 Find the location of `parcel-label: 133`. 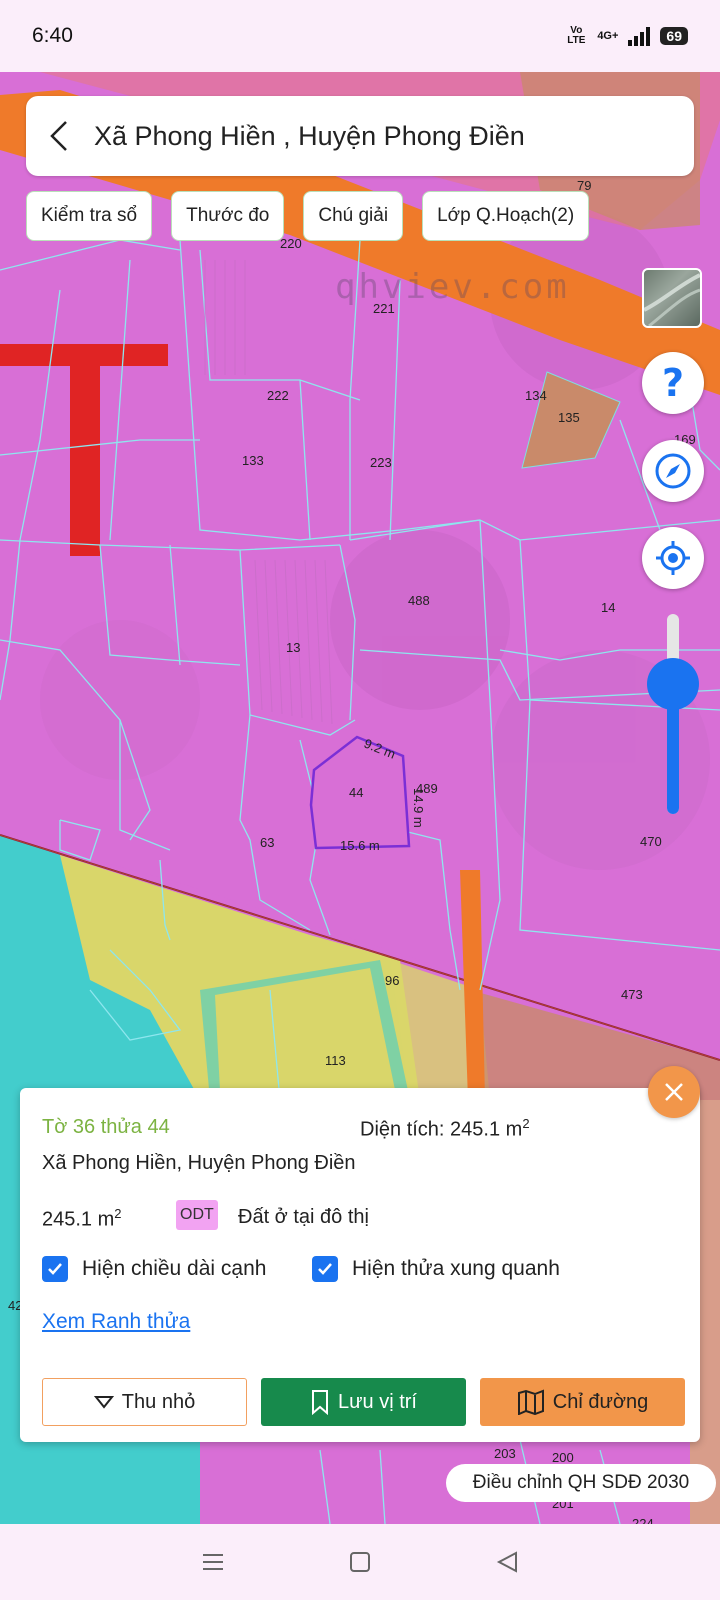

parcel-label: 133 is located at coordinates (253, 460).